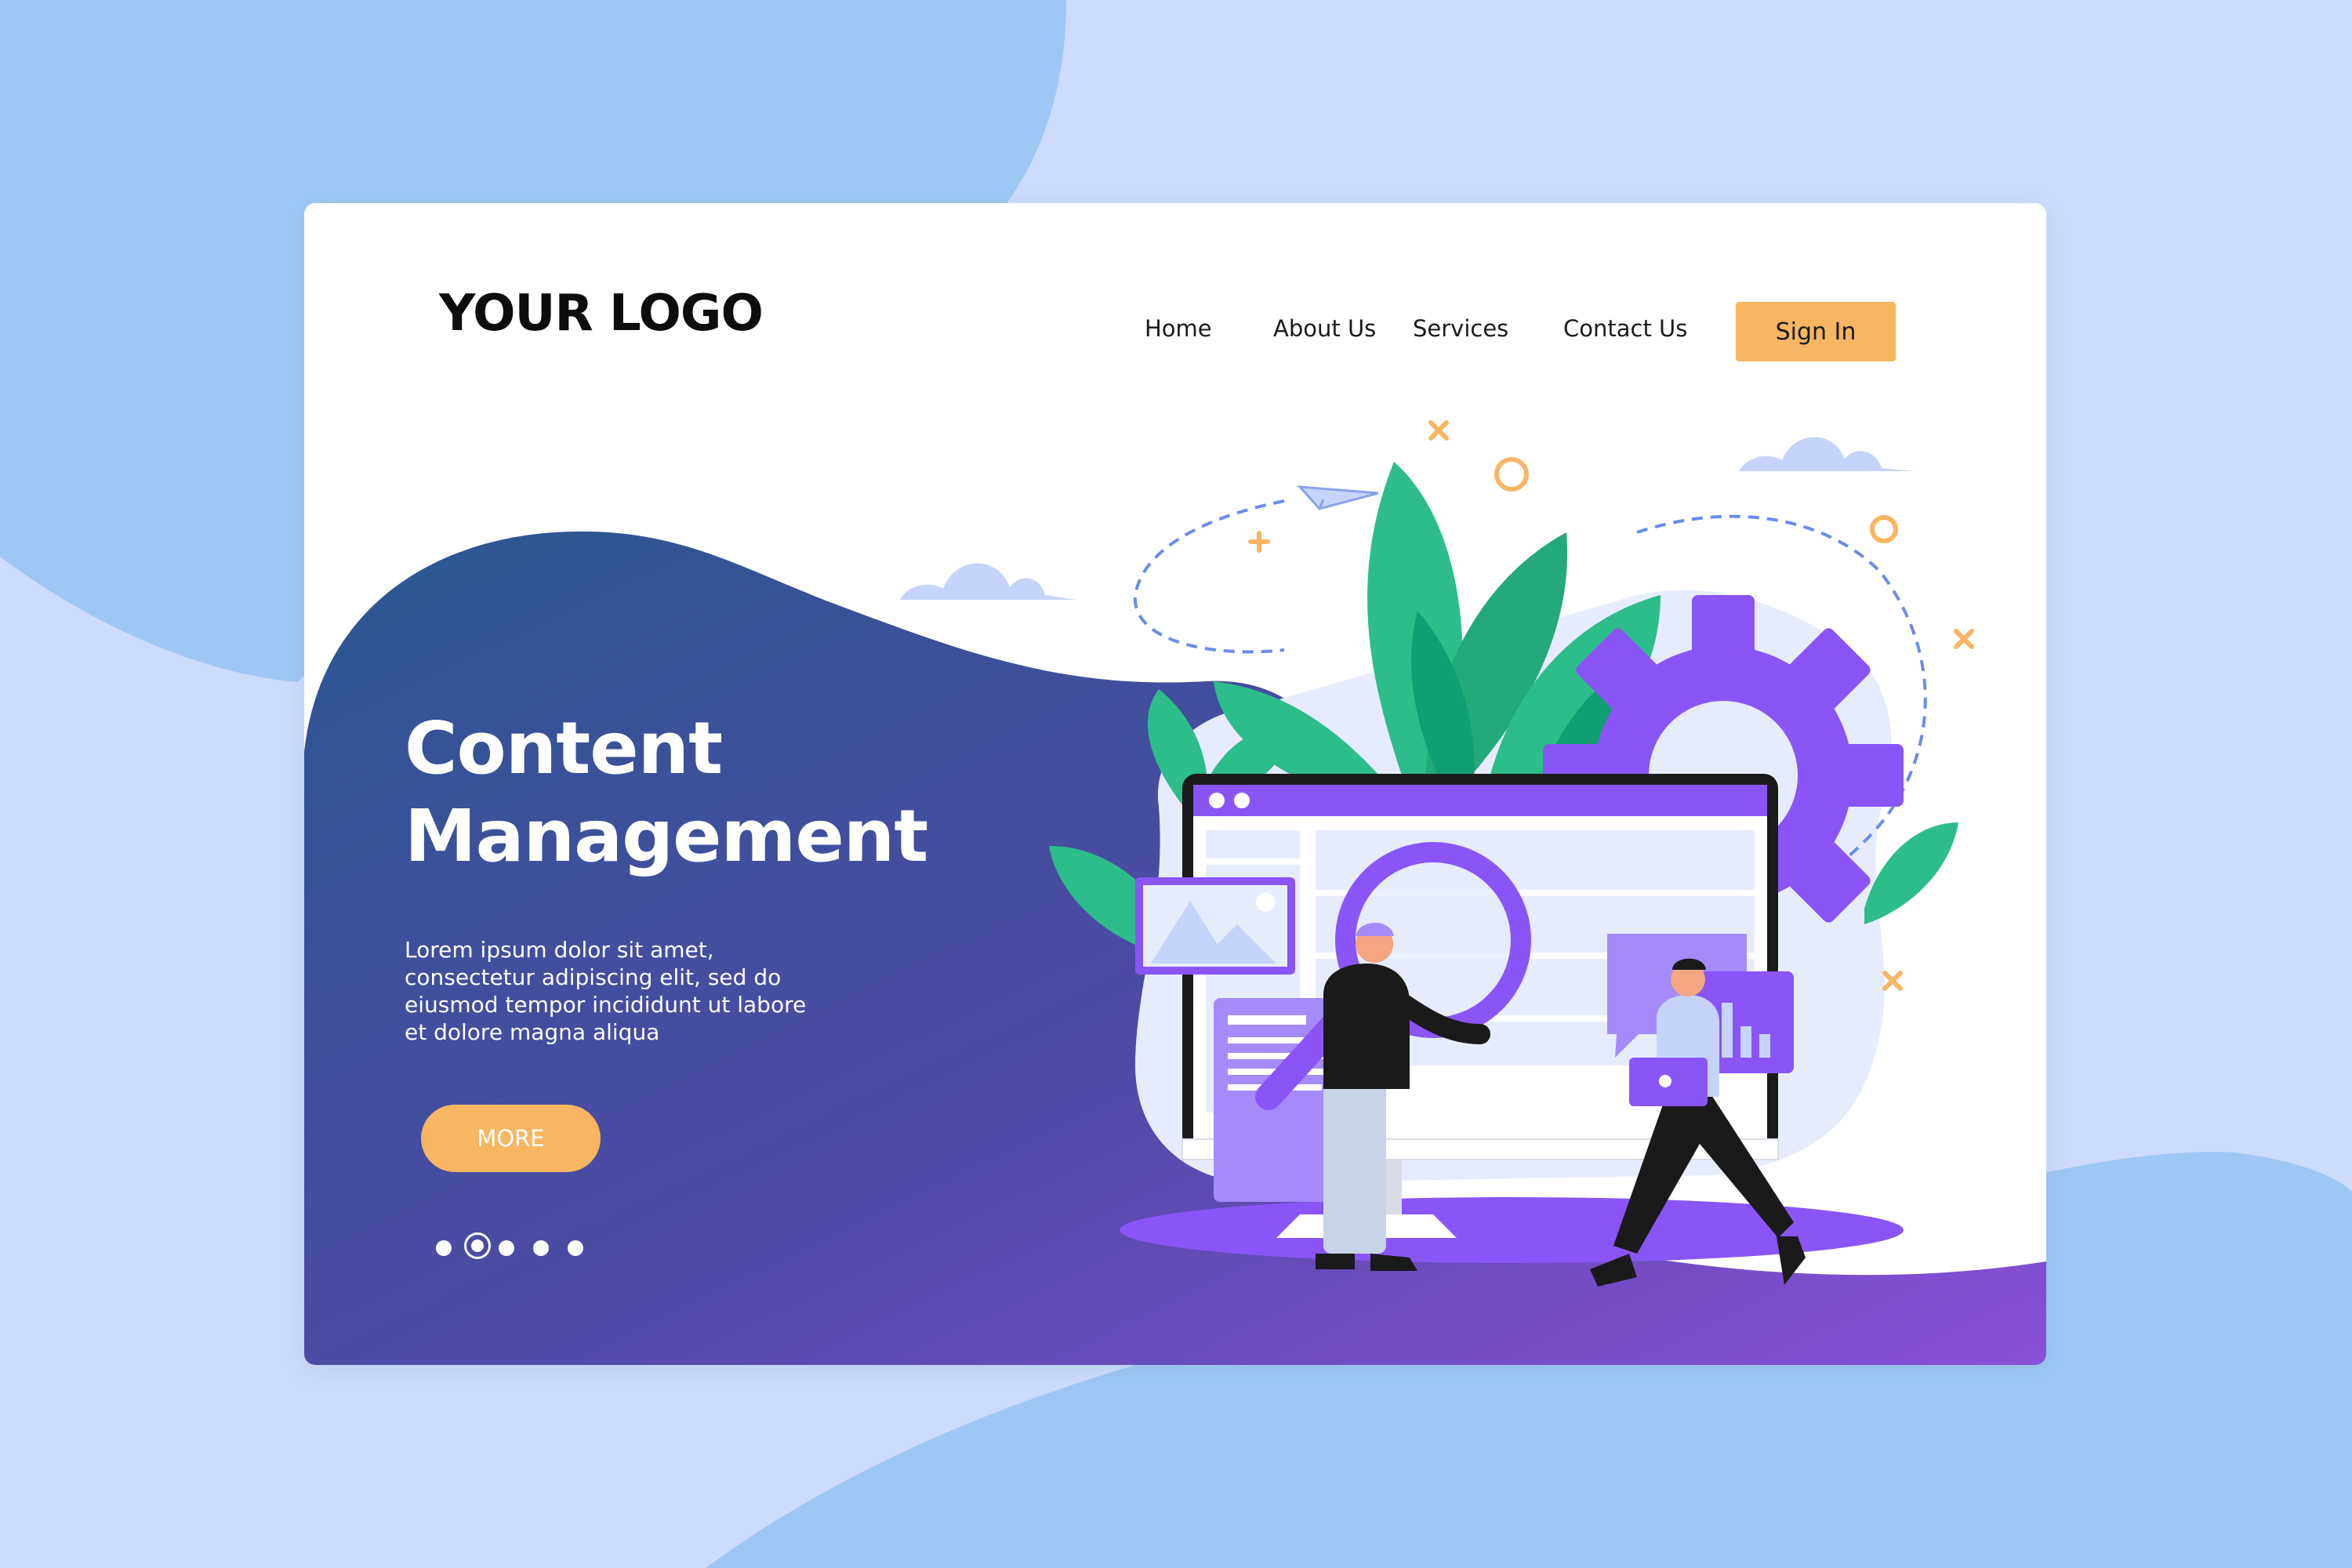 The image size is (2352, 1568). I want to click on paper-plane-icon, so click(1338, 498).